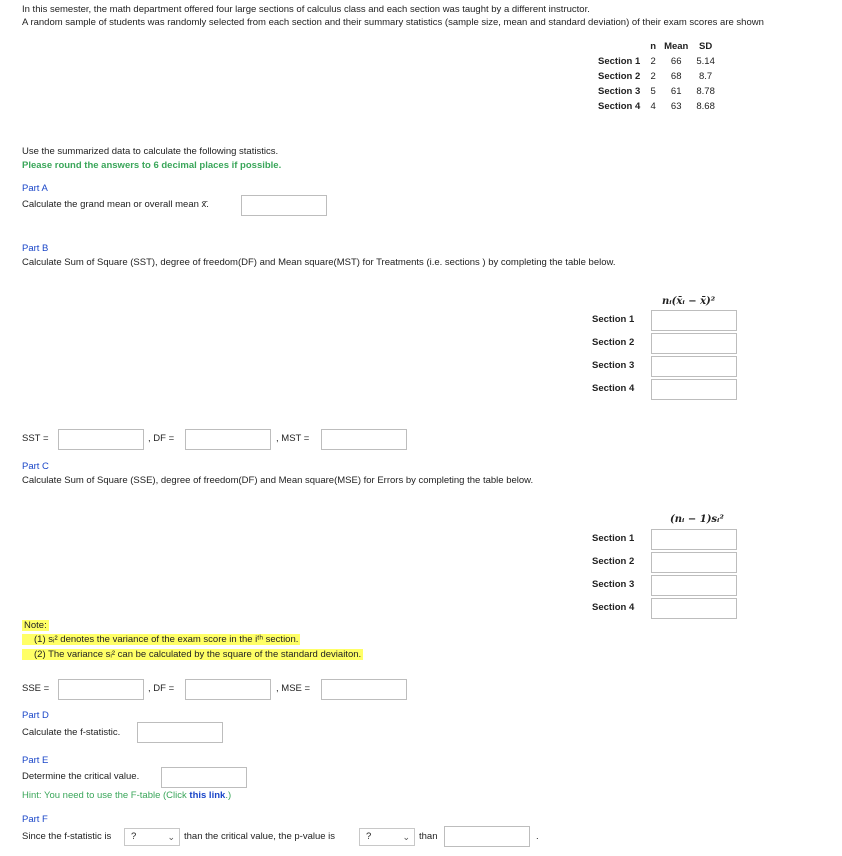  Describe the element at coordinates (101, 439) in the screenshot. I see `sst-input` at that location.